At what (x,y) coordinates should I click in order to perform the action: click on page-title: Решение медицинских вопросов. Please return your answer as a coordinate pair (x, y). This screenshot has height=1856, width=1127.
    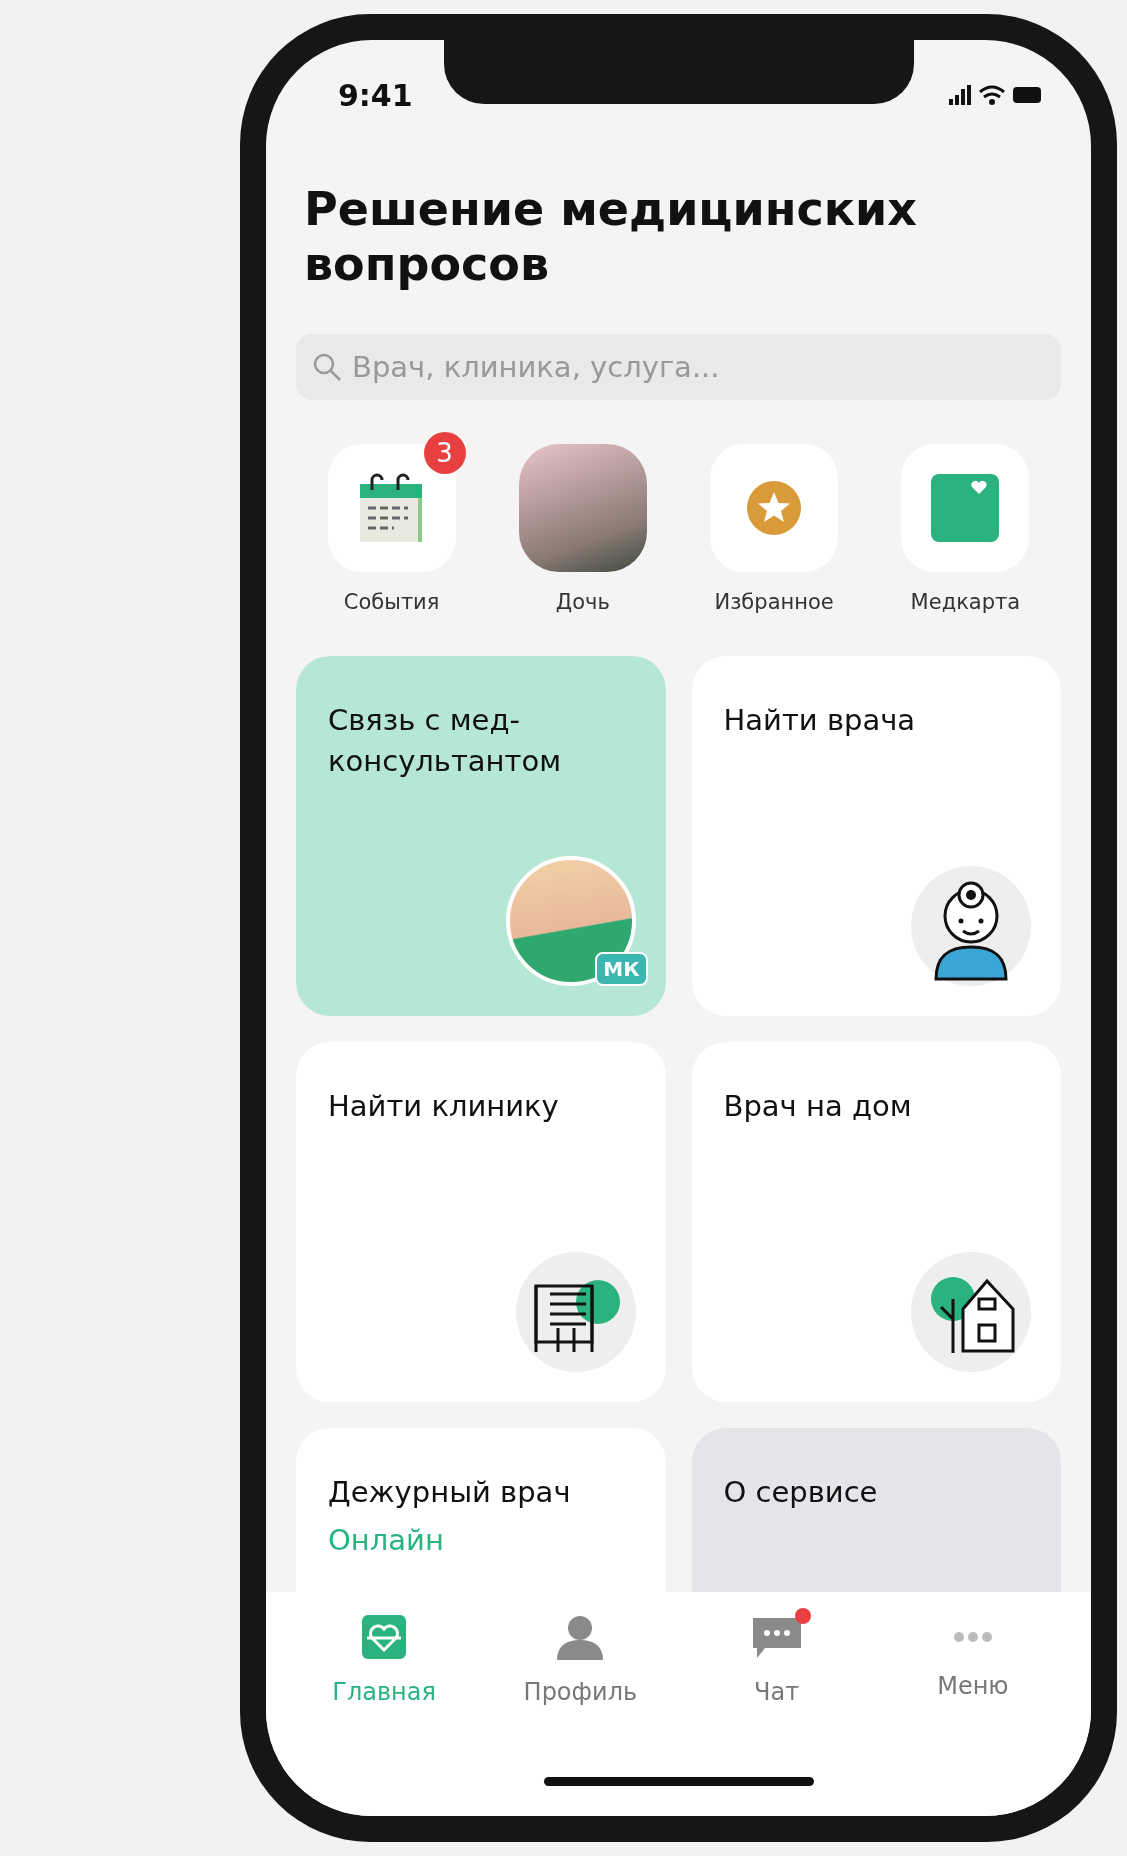
    Looking at the image, I should click on (611, 237).